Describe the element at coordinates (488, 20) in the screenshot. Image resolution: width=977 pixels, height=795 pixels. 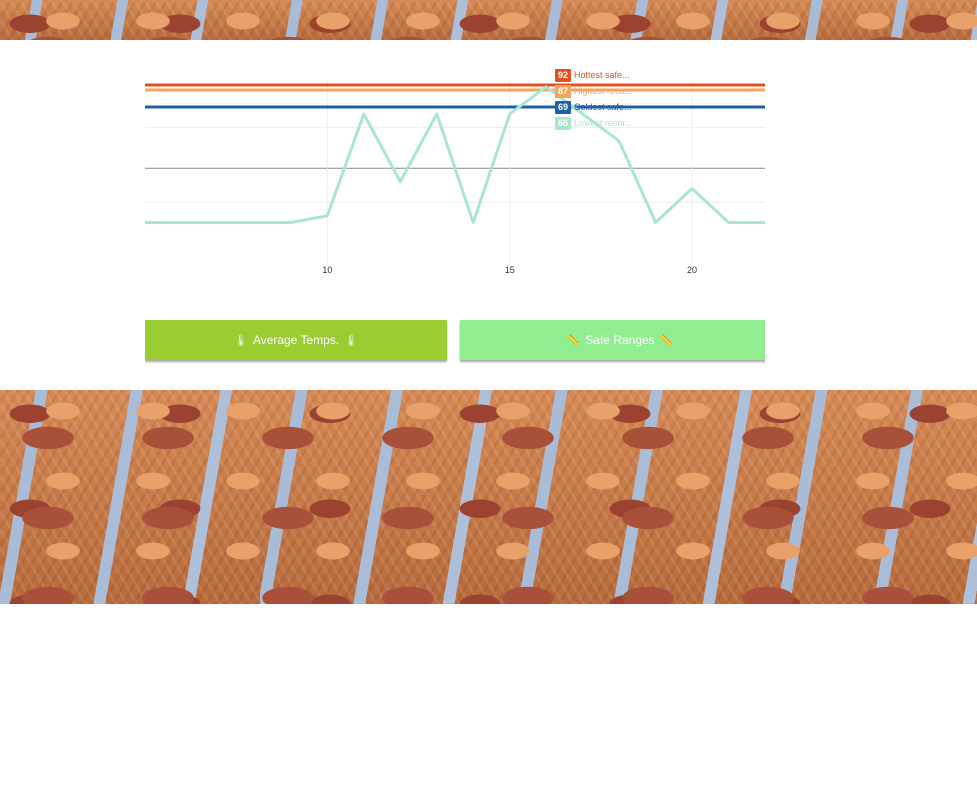
I see `snake-skin-banner-top` at that location.